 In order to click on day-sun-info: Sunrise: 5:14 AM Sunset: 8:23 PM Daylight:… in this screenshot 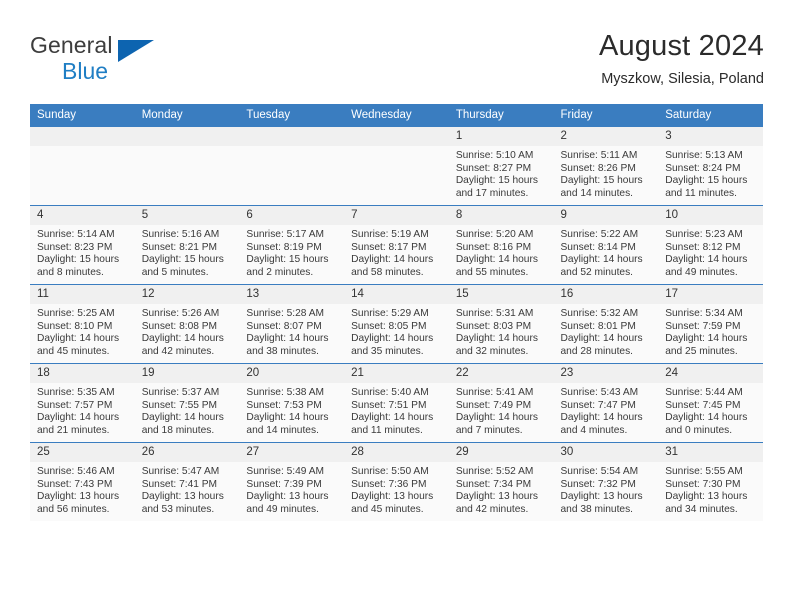, I will do `click(82, 252)`.